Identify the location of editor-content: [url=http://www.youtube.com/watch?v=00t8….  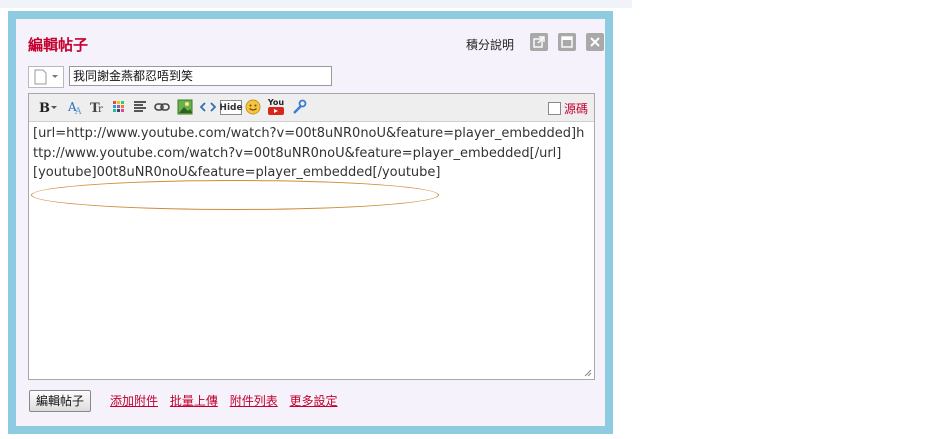
(309, 153).